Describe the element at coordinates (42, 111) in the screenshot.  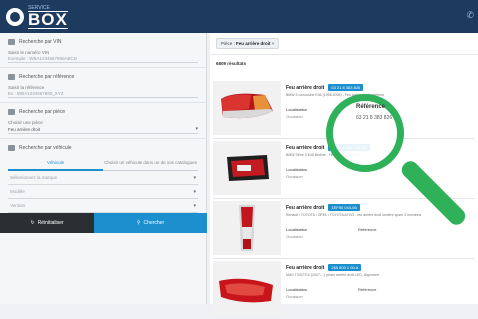
I see `piece-search-title: Recherche par pièce` at that location.